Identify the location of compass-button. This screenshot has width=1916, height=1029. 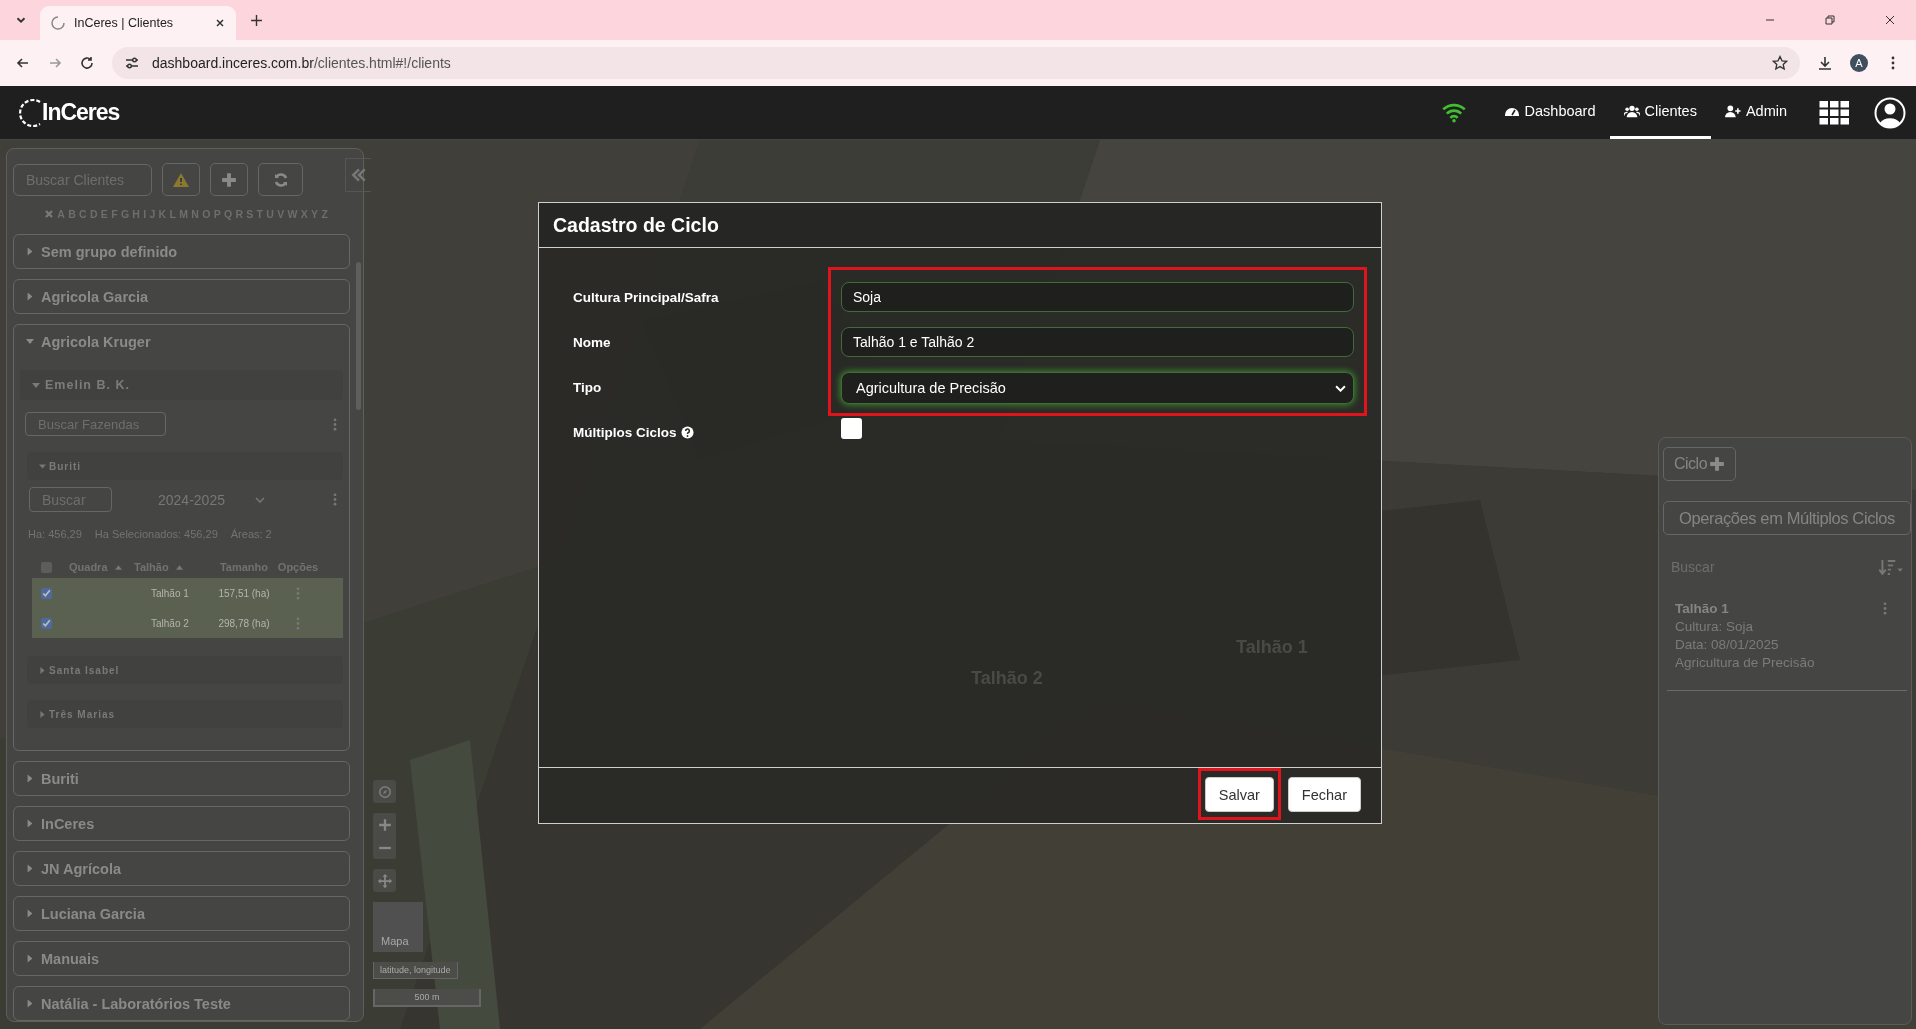
(384, 791).